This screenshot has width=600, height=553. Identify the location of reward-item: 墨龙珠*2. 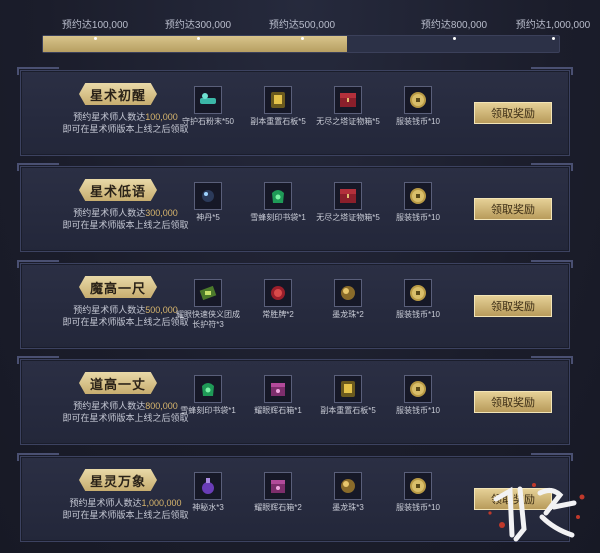
(348, 299).